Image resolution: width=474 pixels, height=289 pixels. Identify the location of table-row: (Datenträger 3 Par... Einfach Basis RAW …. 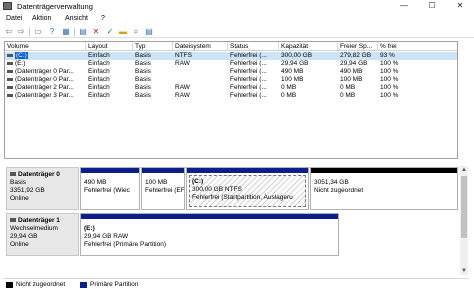
(231, 96).